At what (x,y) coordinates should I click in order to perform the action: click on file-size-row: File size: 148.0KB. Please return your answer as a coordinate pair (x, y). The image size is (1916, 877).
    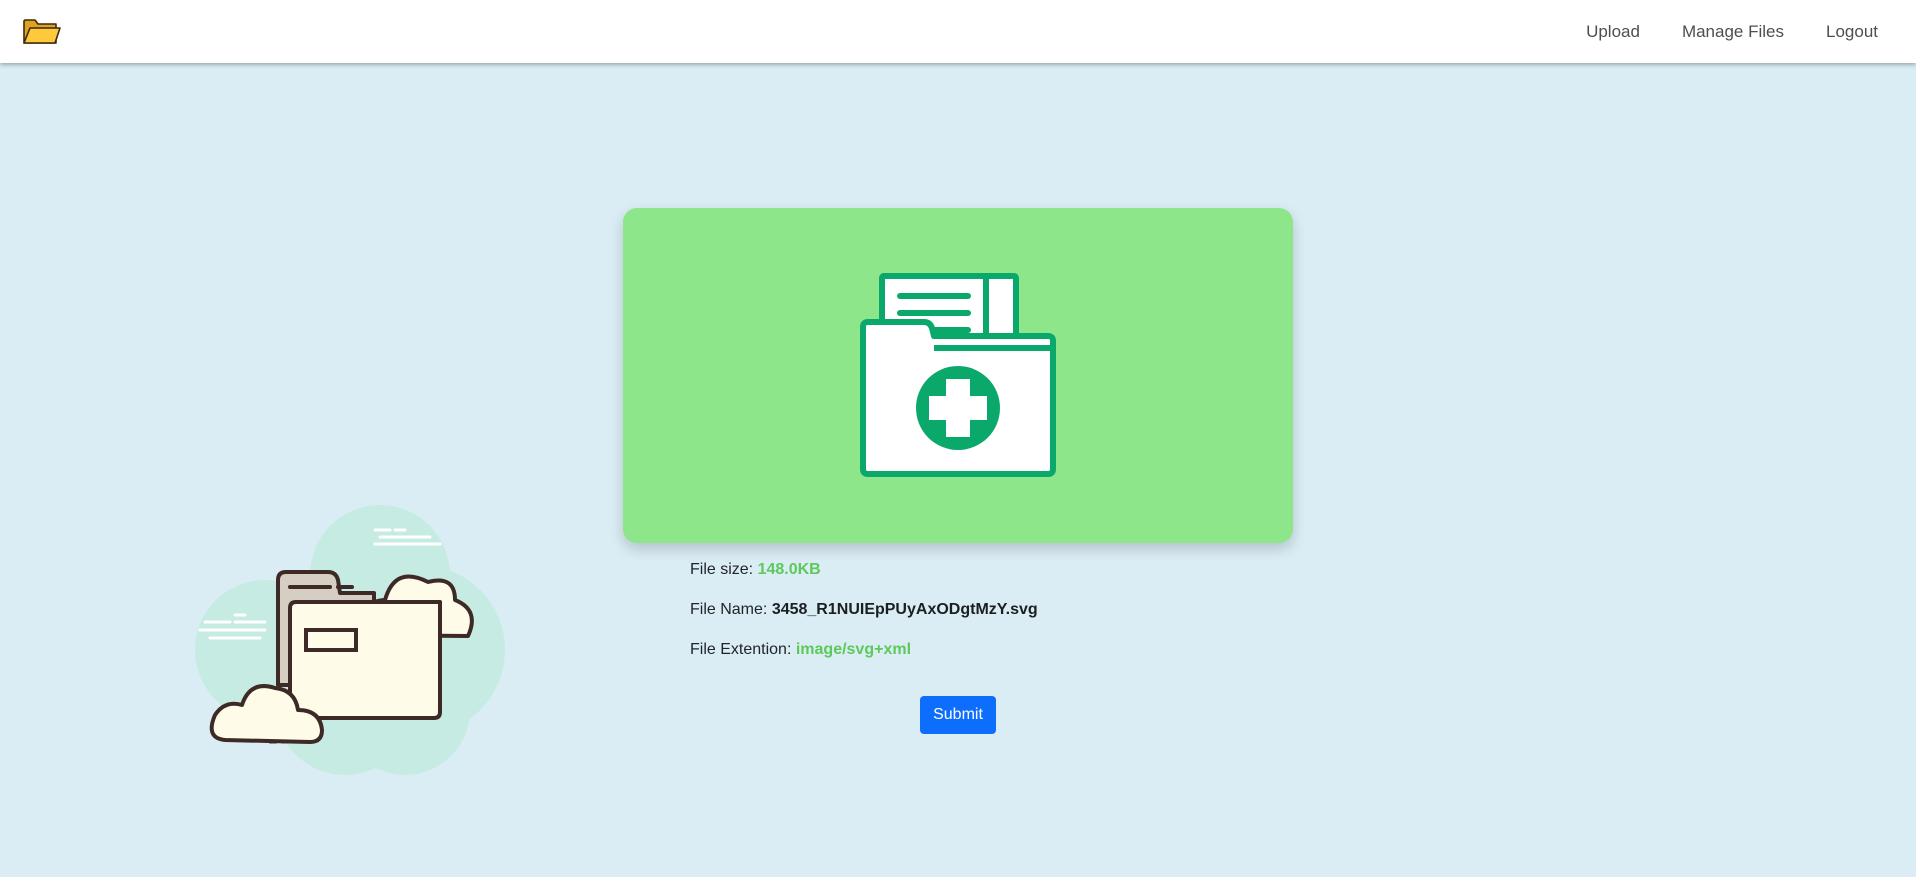
    Looking at the image, I should click on (990, 580).